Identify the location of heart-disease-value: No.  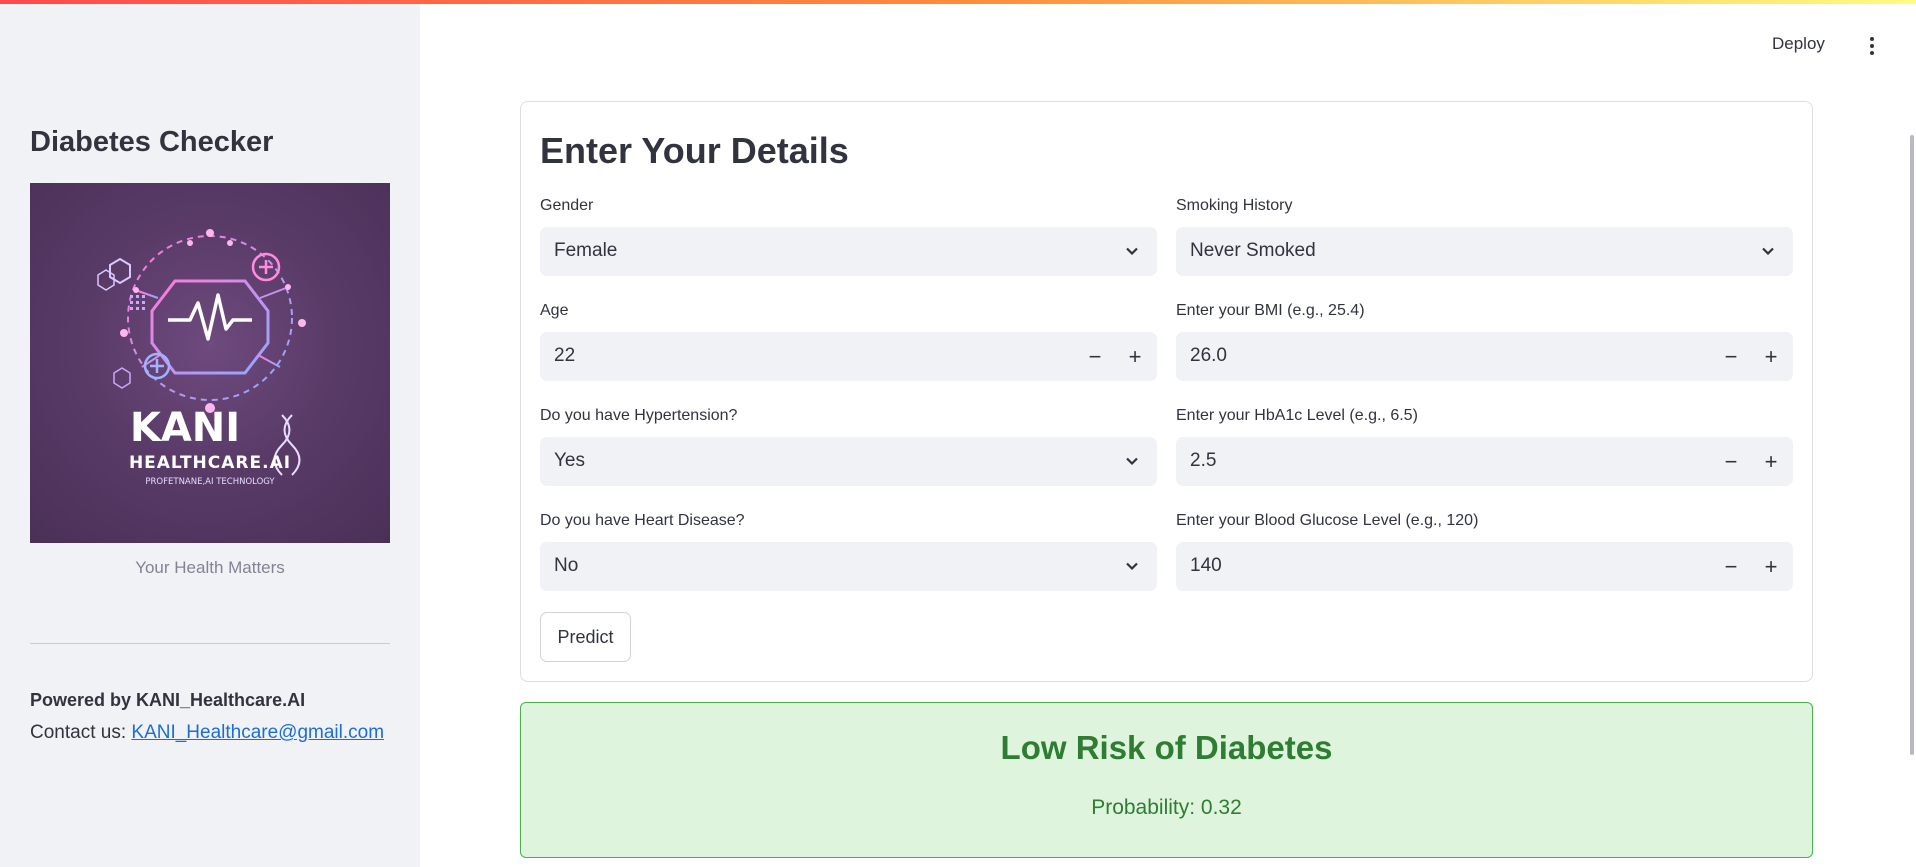
(566, 565).